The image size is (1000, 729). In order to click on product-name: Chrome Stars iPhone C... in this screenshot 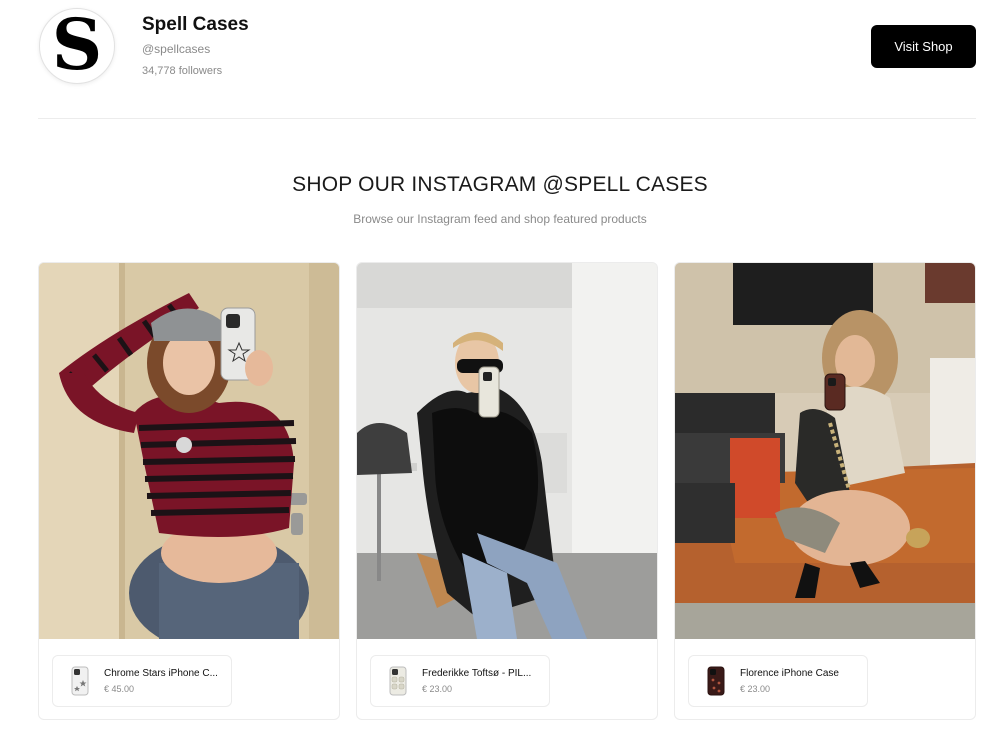, I will do `click(161, 673)`.